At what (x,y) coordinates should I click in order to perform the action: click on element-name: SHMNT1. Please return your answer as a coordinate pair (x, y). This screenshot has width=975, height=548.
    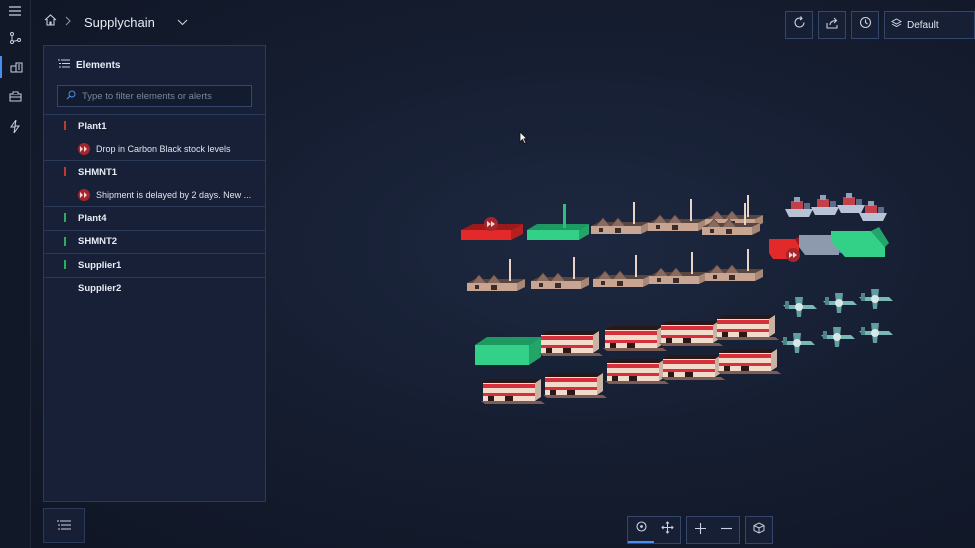
    Looking at the image, I should click on (98, 172).